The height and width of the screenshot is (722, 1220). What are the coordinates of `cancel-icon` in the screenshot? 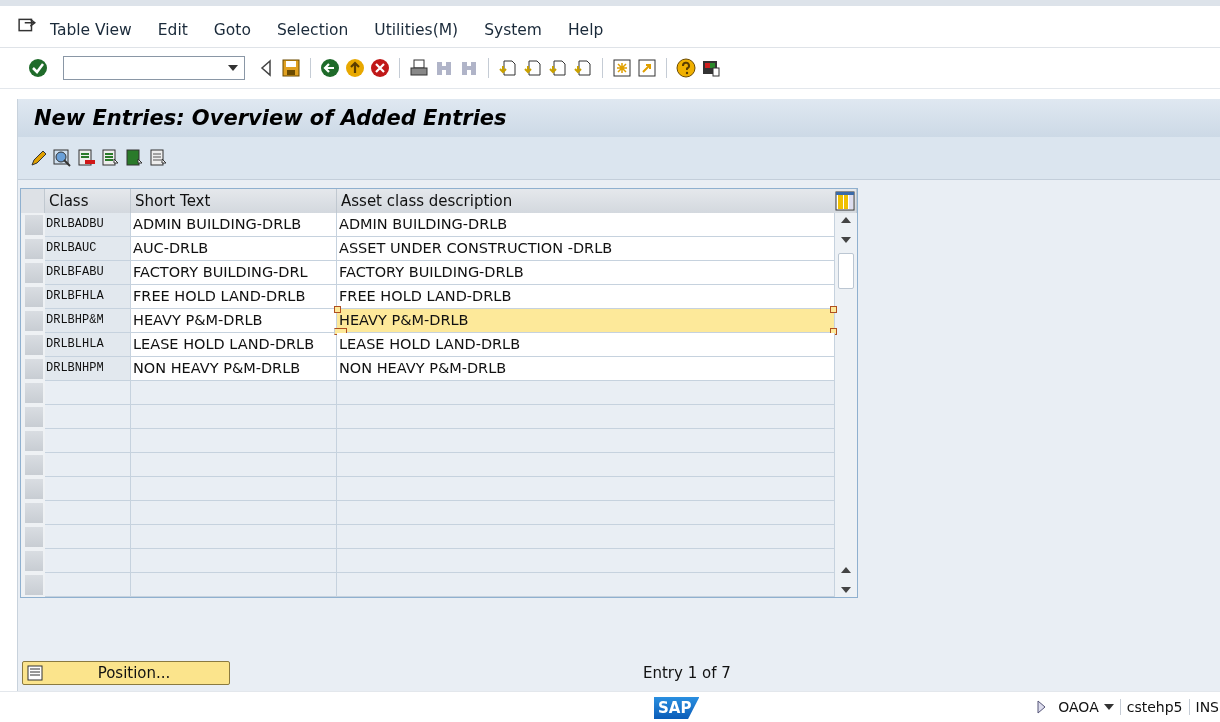 It's located at (380, 68).